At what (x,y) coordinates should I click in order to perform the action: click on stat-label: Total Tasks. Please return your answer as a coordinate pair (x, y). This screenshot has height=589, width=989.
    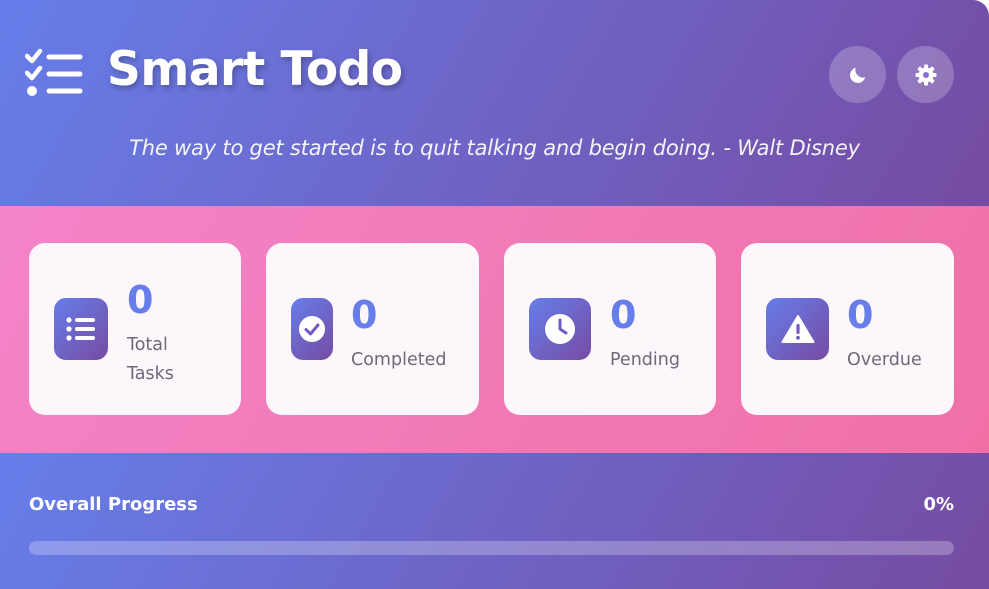
    Looking at the image, I should click on (150, 359).